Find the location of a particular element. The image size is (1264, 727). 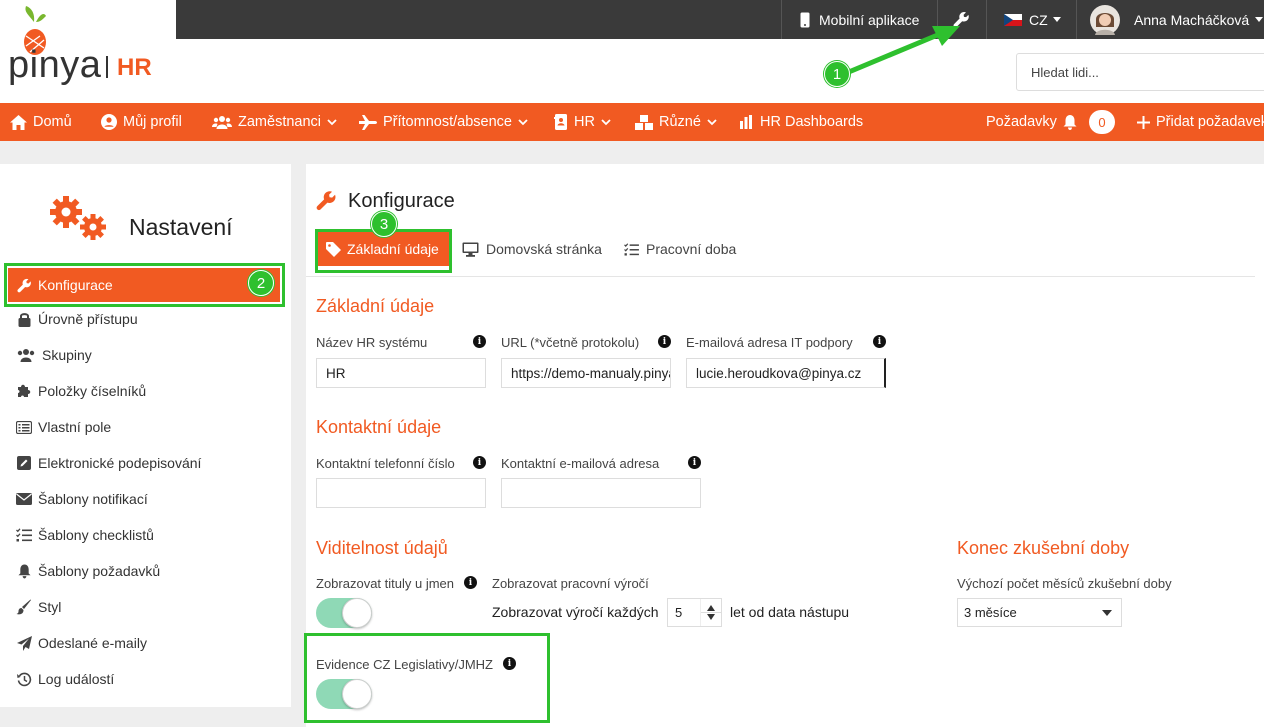

sidebar-item-label: Log událostí is located at coordinates (76, 679).